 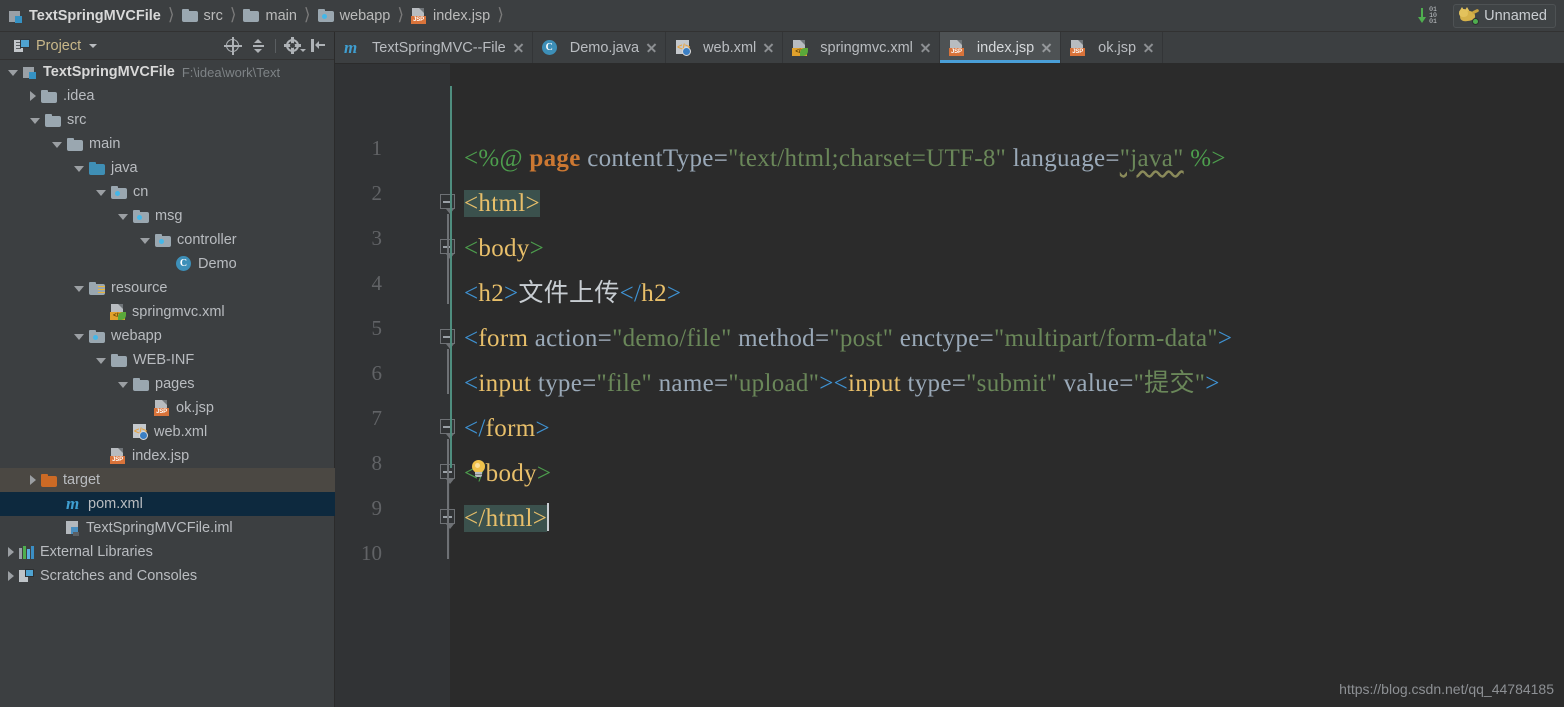 I want to click on code-line-7: </form>, so click(x=507, y=428).